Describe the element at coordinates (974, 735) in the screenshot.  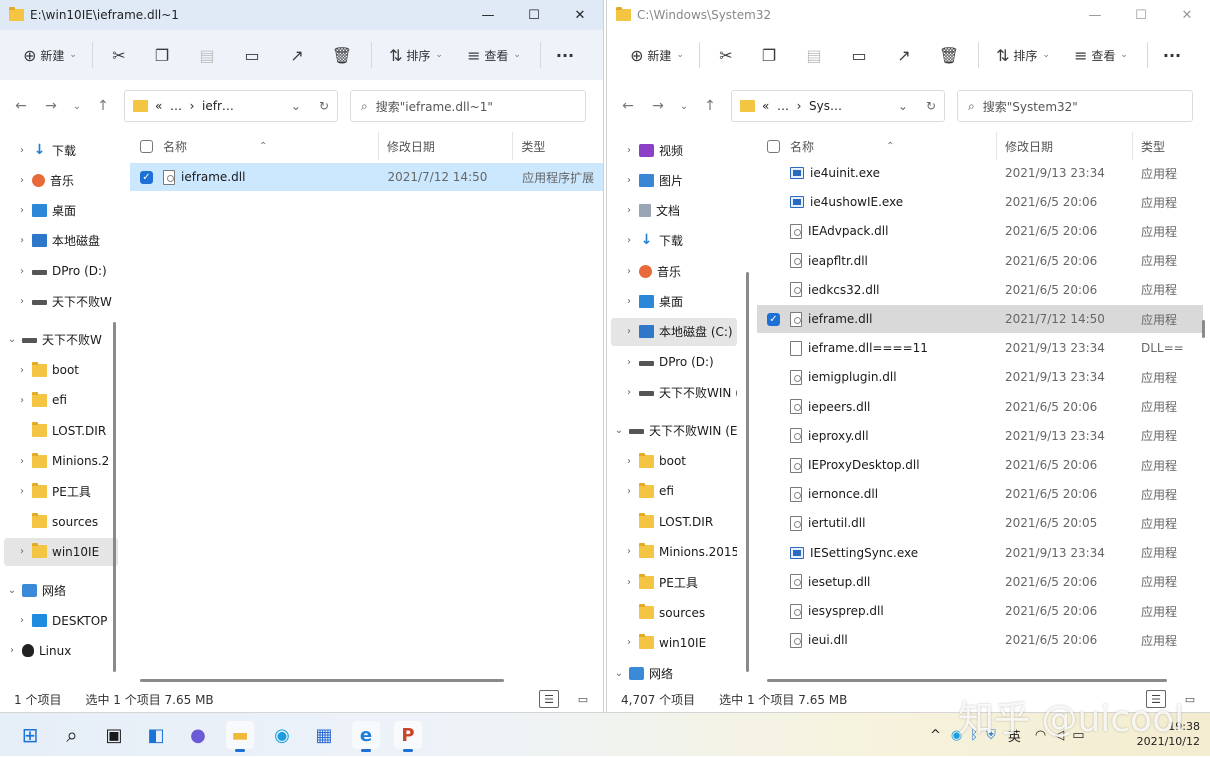
I see `bluetooth-icon: ᛒ` at that location.